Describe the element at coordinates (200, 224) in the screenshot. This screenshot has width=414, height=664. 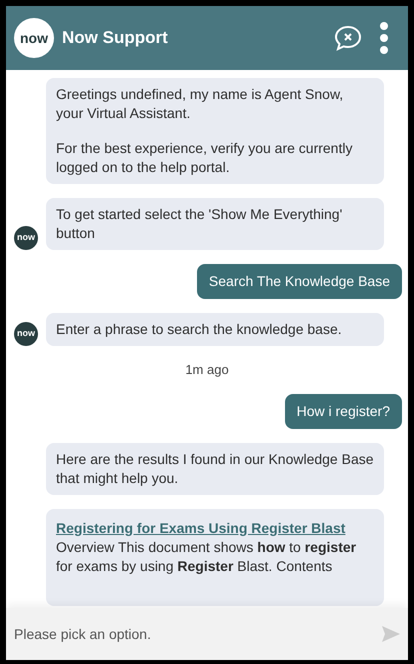
I see `message-text: To get started select the 'Show Me Everything' button` at that location.